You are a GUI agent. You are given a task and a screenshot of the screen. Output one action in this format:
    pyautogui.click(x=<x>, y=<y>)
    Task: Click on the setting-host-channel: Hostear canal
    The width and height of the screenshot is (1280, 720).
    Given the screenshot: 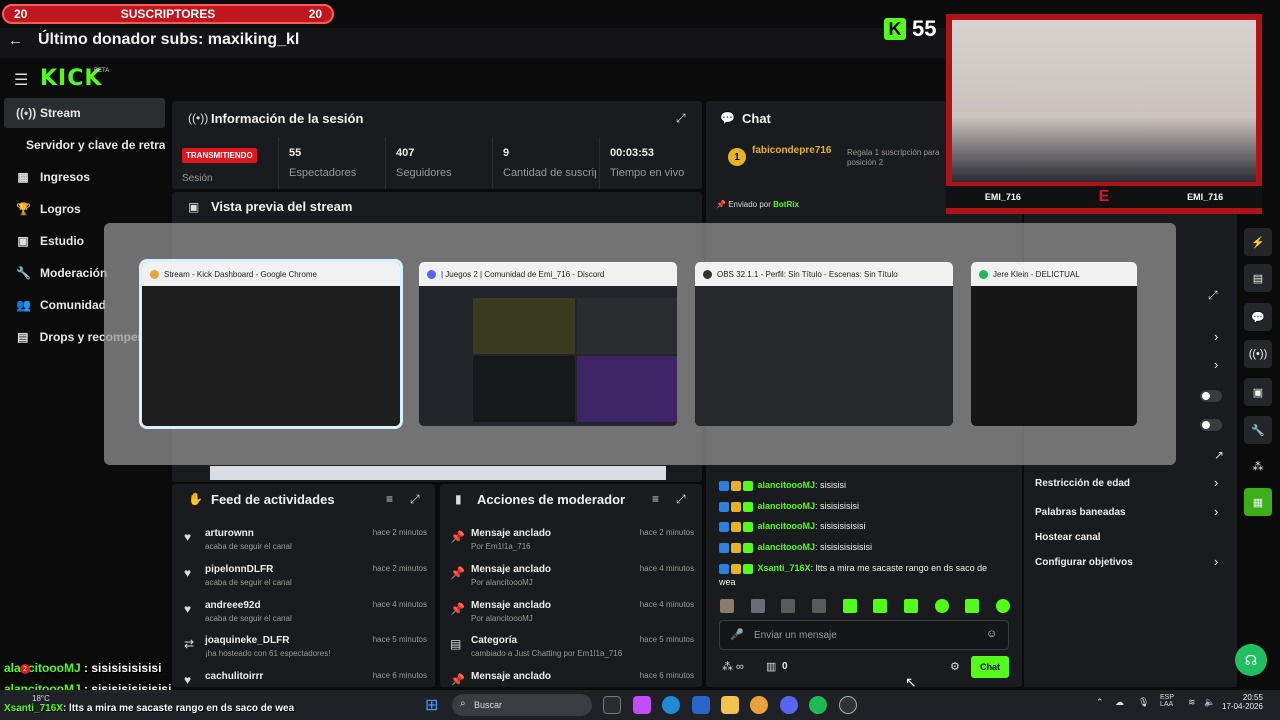 What is the action you would take?
    pyautogui.click(x=1068, y=537)
    